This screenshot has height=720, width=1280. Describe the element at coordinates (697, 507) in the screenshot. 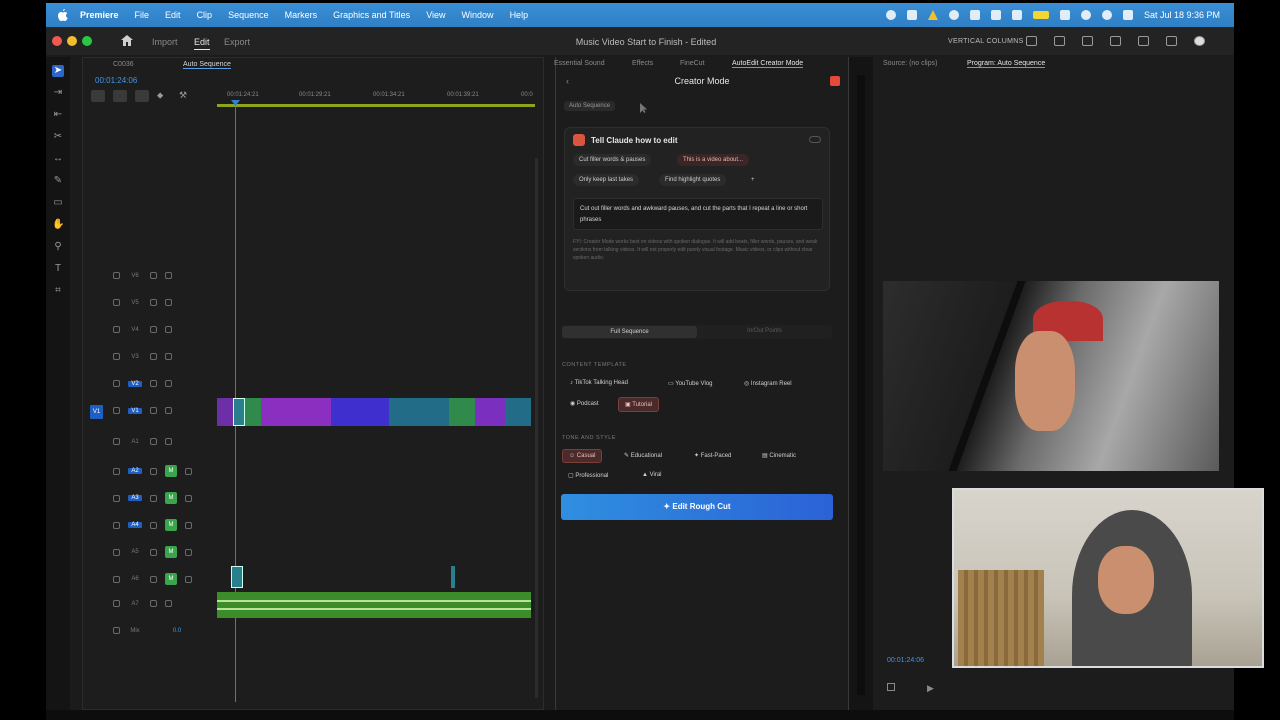

I see `edit-rough-cut-button: ✦ Edit Rough Cut` at that location.